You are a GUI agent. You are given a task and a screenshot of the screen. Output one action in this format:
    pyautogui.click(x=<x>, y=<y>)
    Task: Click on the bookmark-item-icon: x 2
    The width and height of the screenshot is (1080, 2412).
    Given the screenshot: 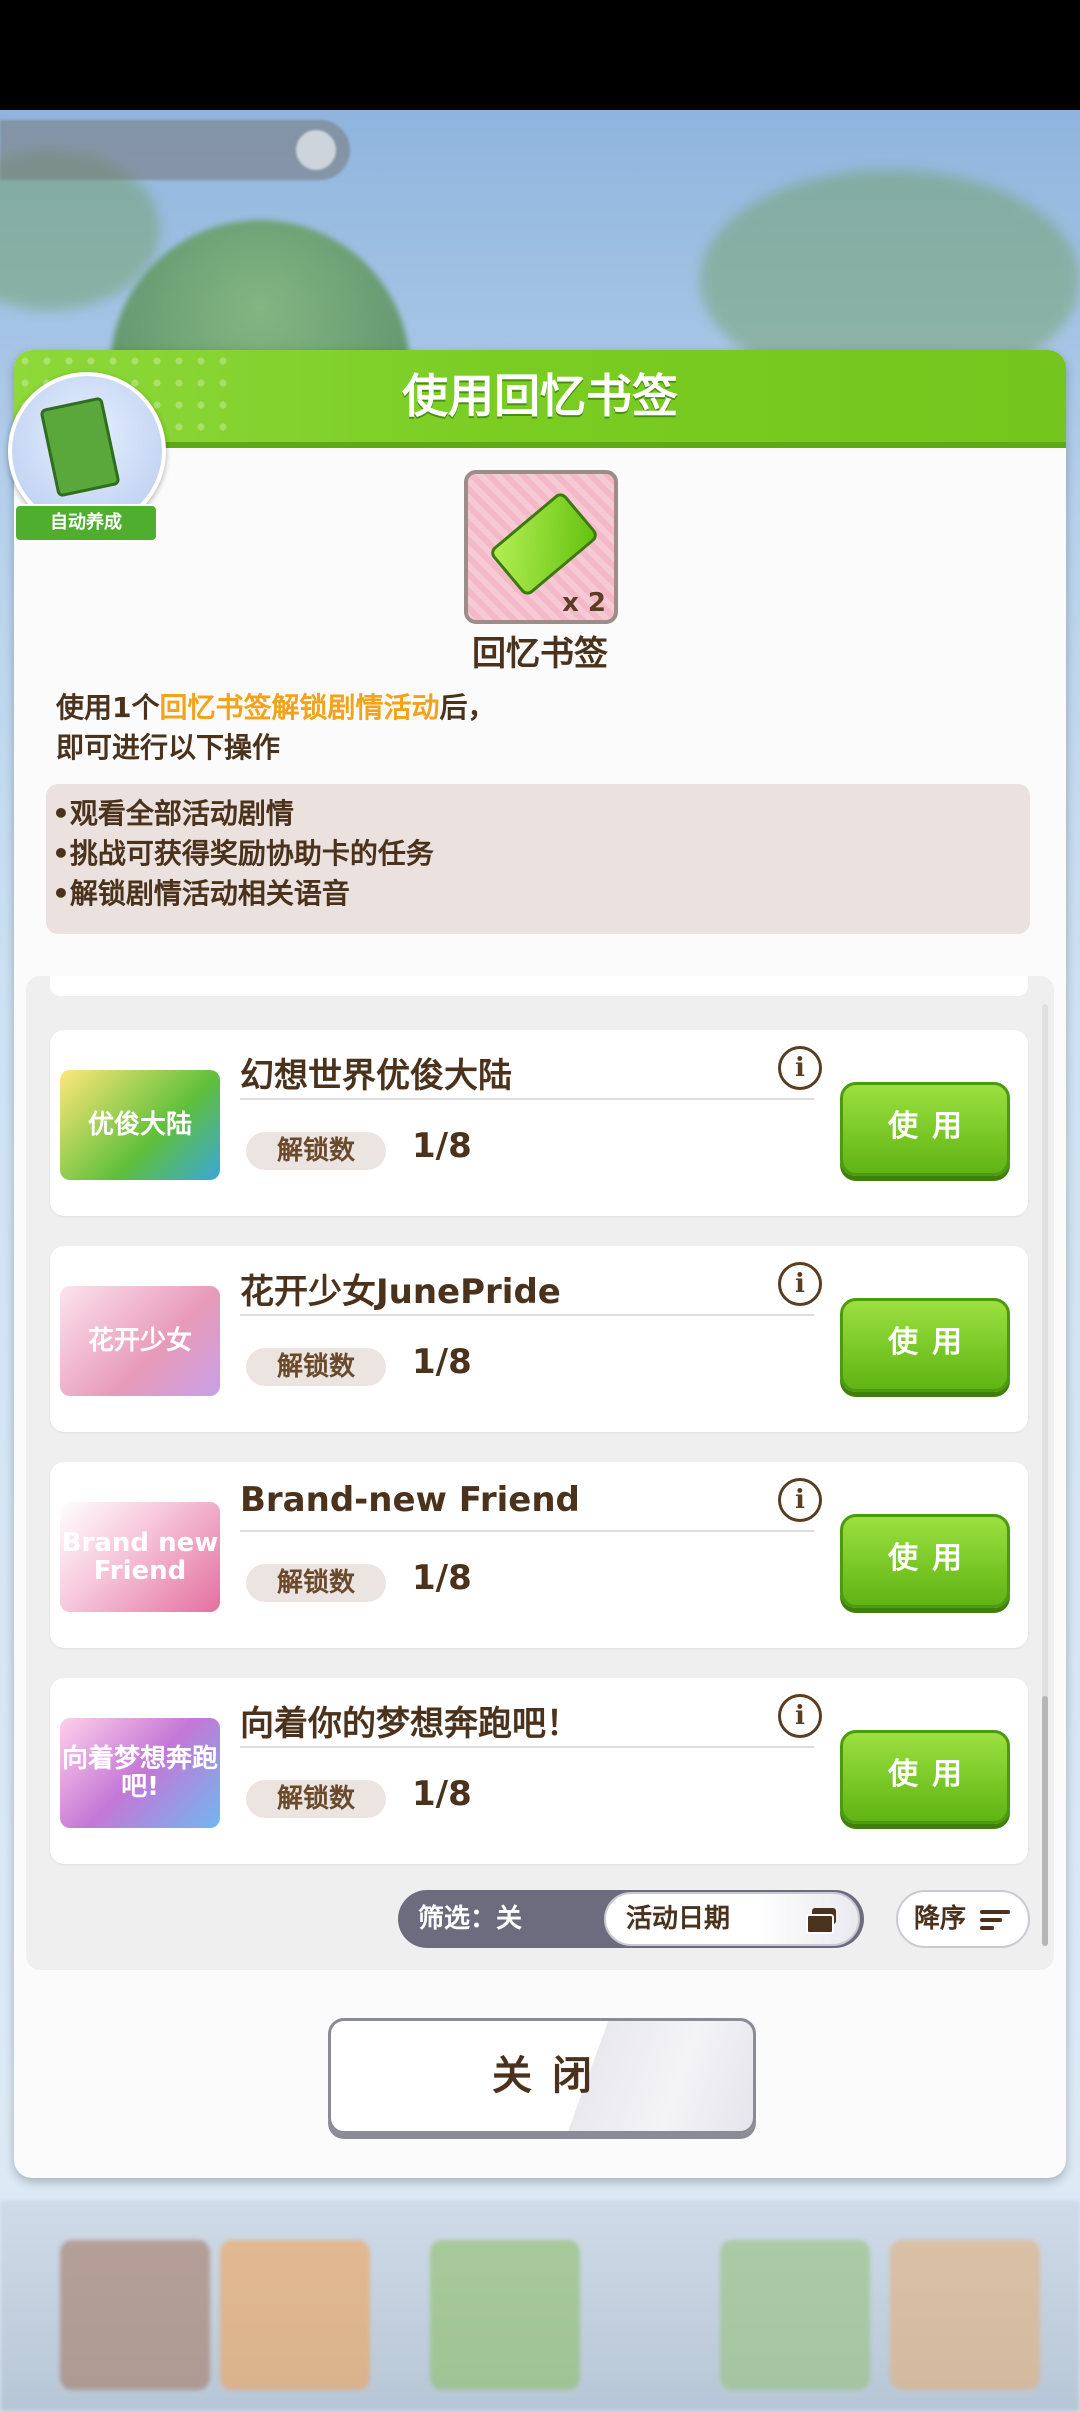 What is the action you would take?
    pyautogui.click(x=541, y=547)
    